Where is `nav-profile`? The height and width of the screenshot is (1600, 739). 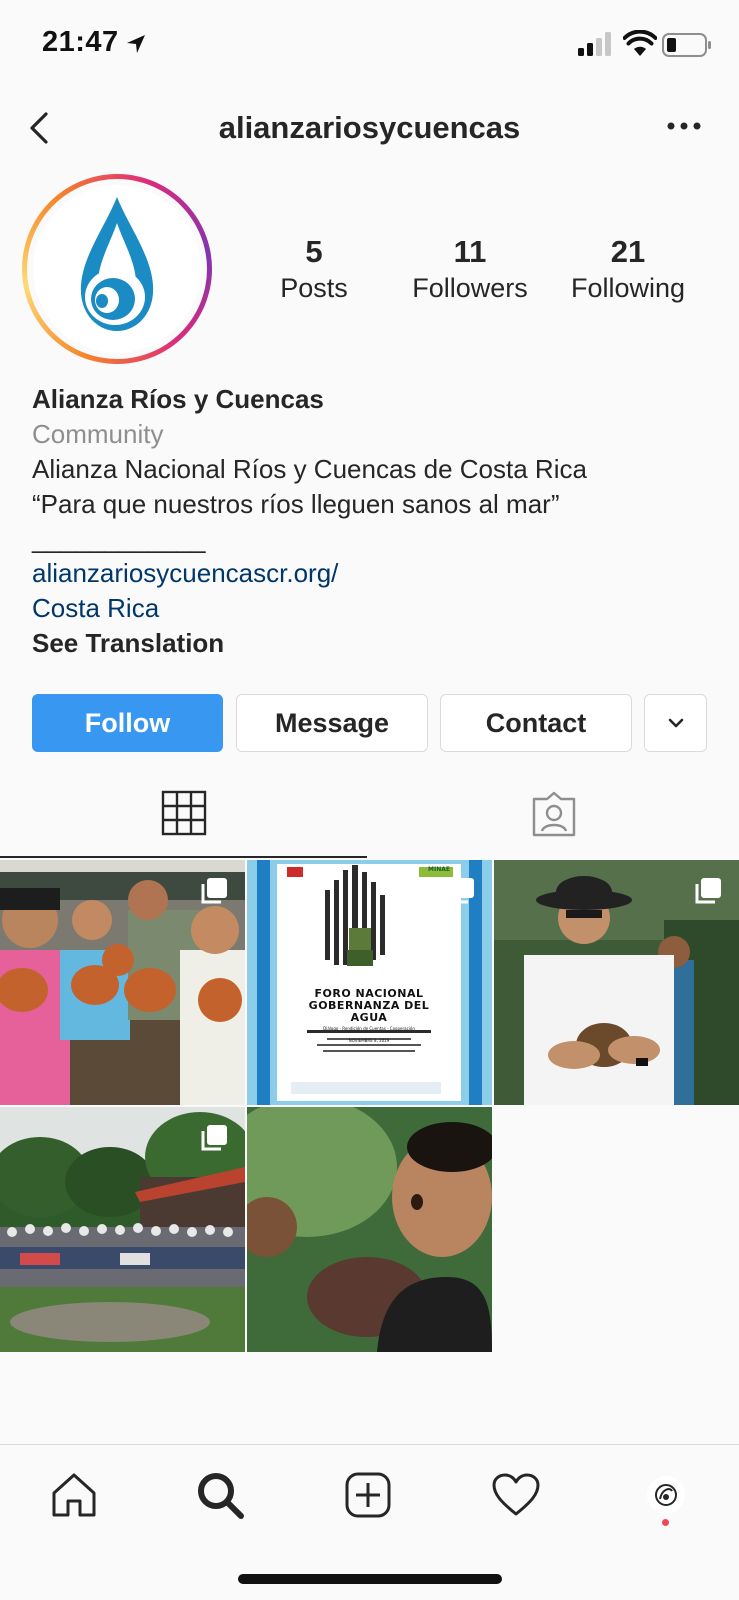 nav-profile is located at coordinates (666, 1495).